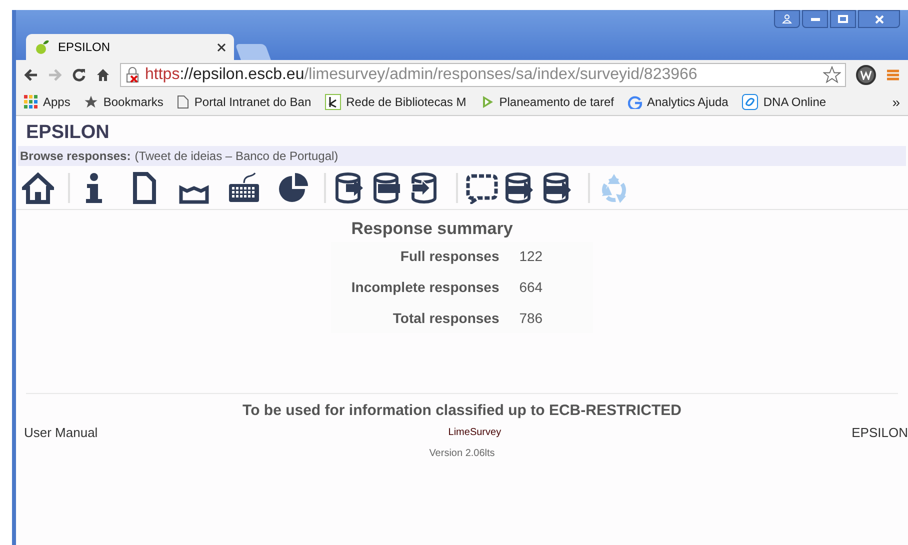 Image resolution: width=908 pixels, height=545 pixels. I want to click on limesurvey-link: LimeSurvey, so click(475, 432).